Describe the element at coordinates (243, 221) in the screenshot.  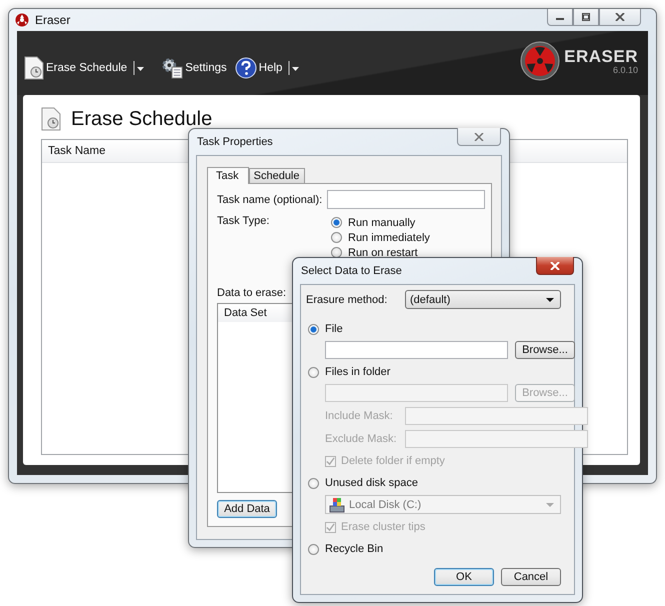
I see `field-label: Task Type:` at that location.